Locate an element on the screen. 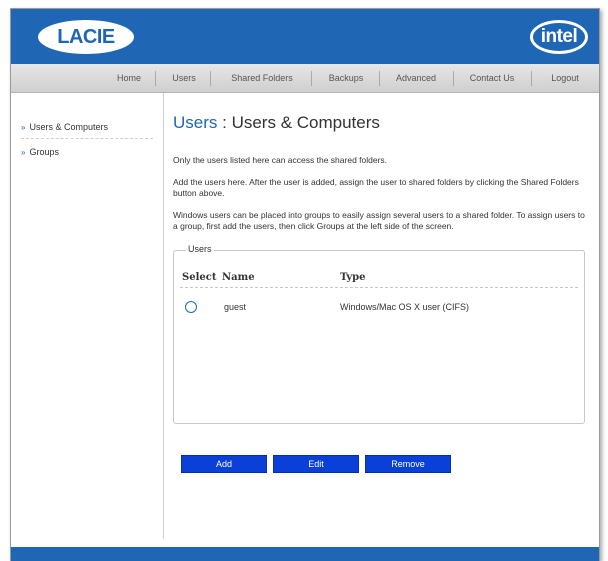 This screenshot has height=561, width=608. intel-logo: intel is located at coordinates (559, 37).